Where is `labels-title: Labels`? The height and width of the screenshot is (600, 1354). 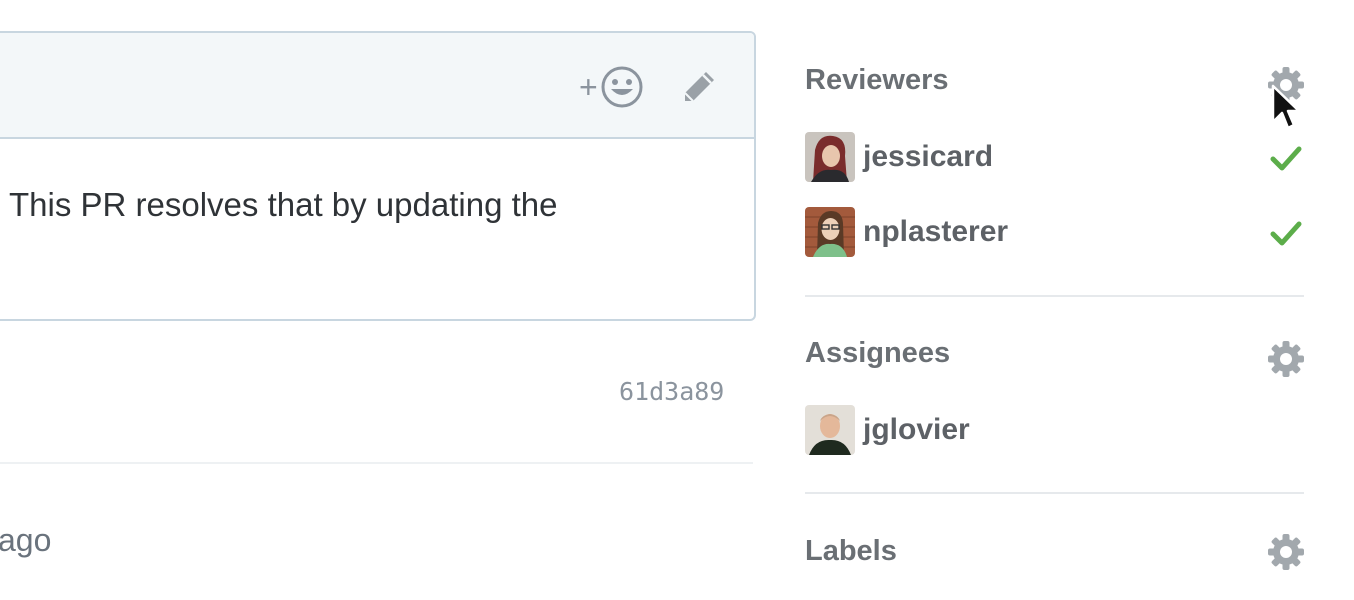 labels-title: Labels is located at coordinates (851, 551).